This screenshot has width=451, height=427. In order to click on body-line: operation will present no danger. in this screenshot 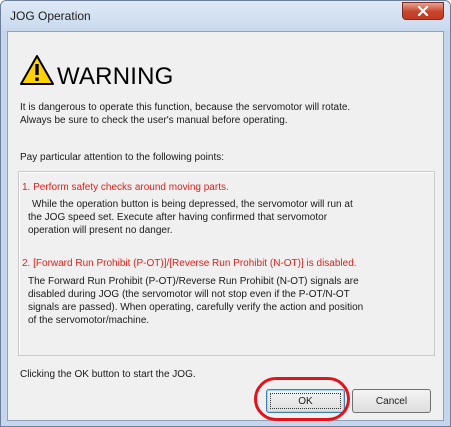, I will do `click(100, 230)`.